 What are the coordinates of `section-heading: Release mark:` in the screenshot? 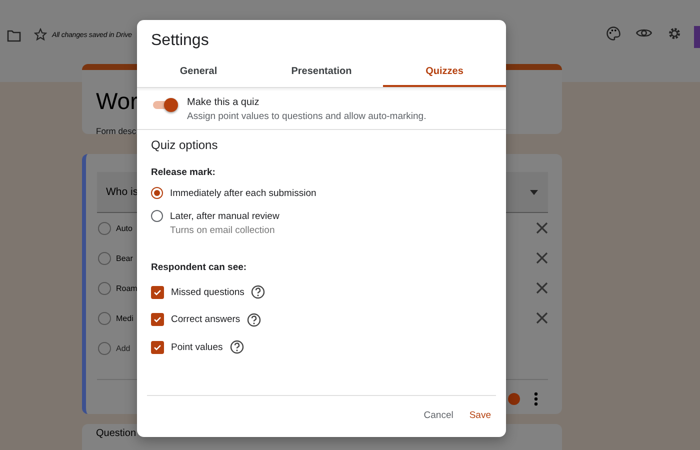 It's located at (183, 172).